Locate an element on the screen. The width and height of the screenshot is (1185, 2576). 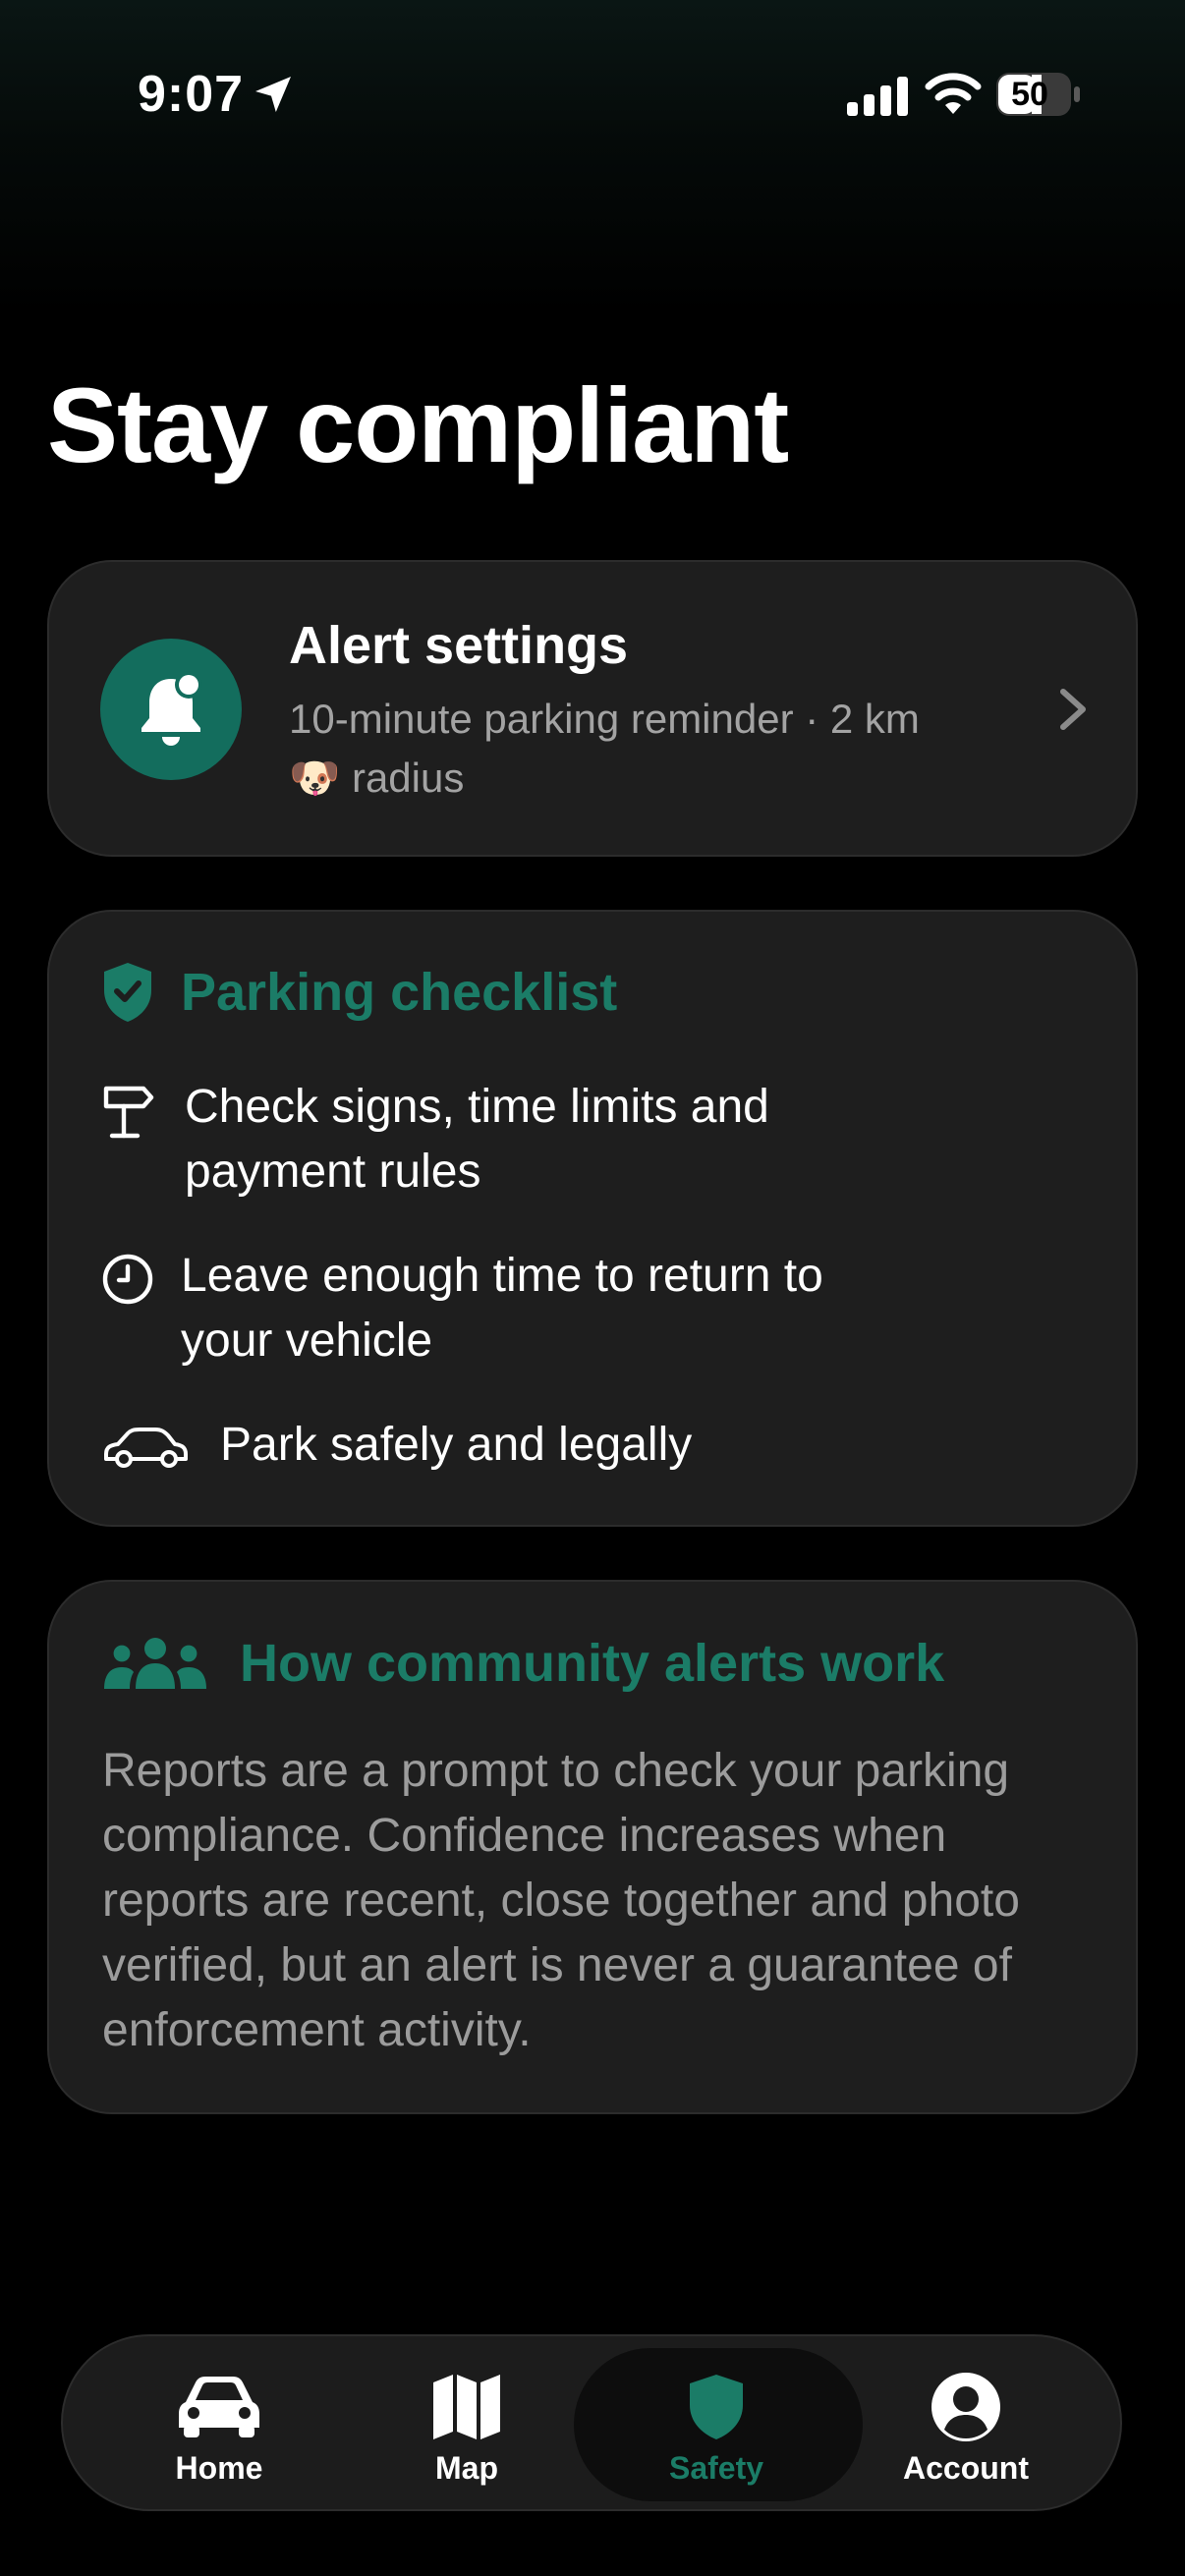
alert-icon-circle is located at coordinates (171, 709).